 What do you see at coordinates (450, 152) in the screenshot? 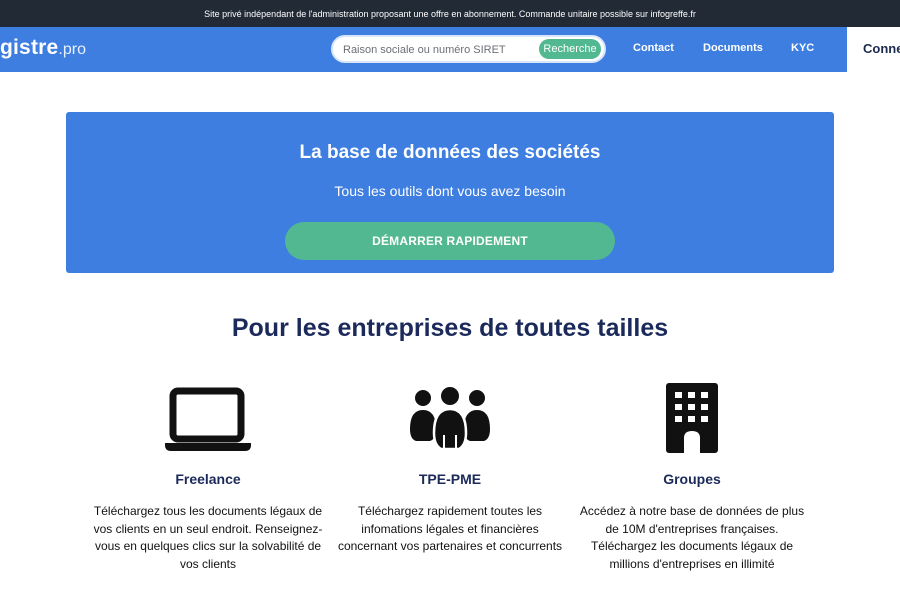
I see `hero-title: La base de données des sociétés` at bounding box center [450, 152].